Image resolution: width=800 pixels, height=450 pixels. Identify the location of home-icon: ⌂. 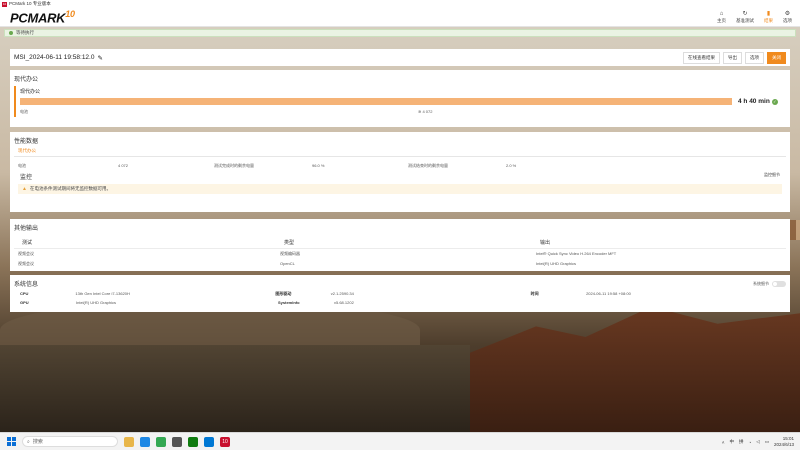
(721, 13).